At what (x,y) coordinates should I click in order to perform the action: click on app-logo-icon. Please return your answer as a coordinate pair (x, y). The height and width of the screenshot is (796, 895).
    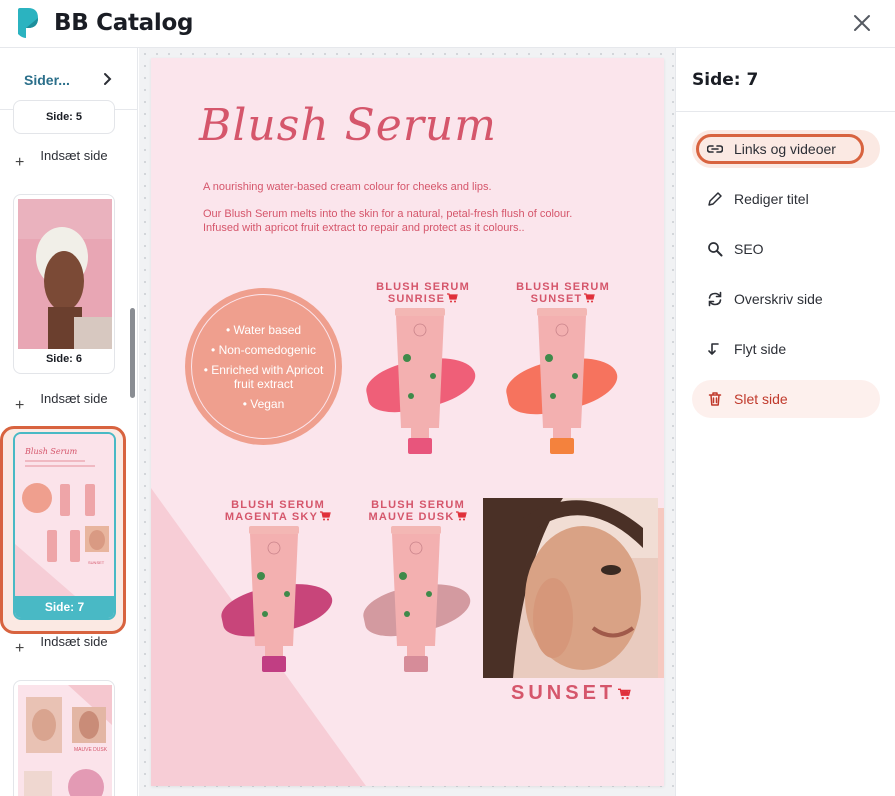
    Looking at the image, I should click on (28, 23).